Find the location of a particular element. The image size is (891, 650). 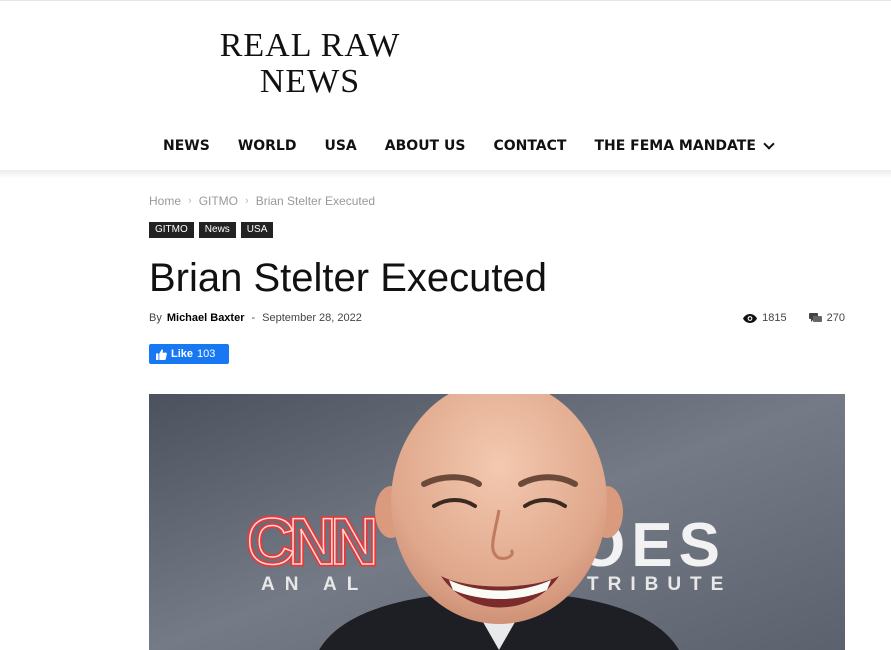

publish-date: September 28, 2022 is located at coordinates (312, 318).